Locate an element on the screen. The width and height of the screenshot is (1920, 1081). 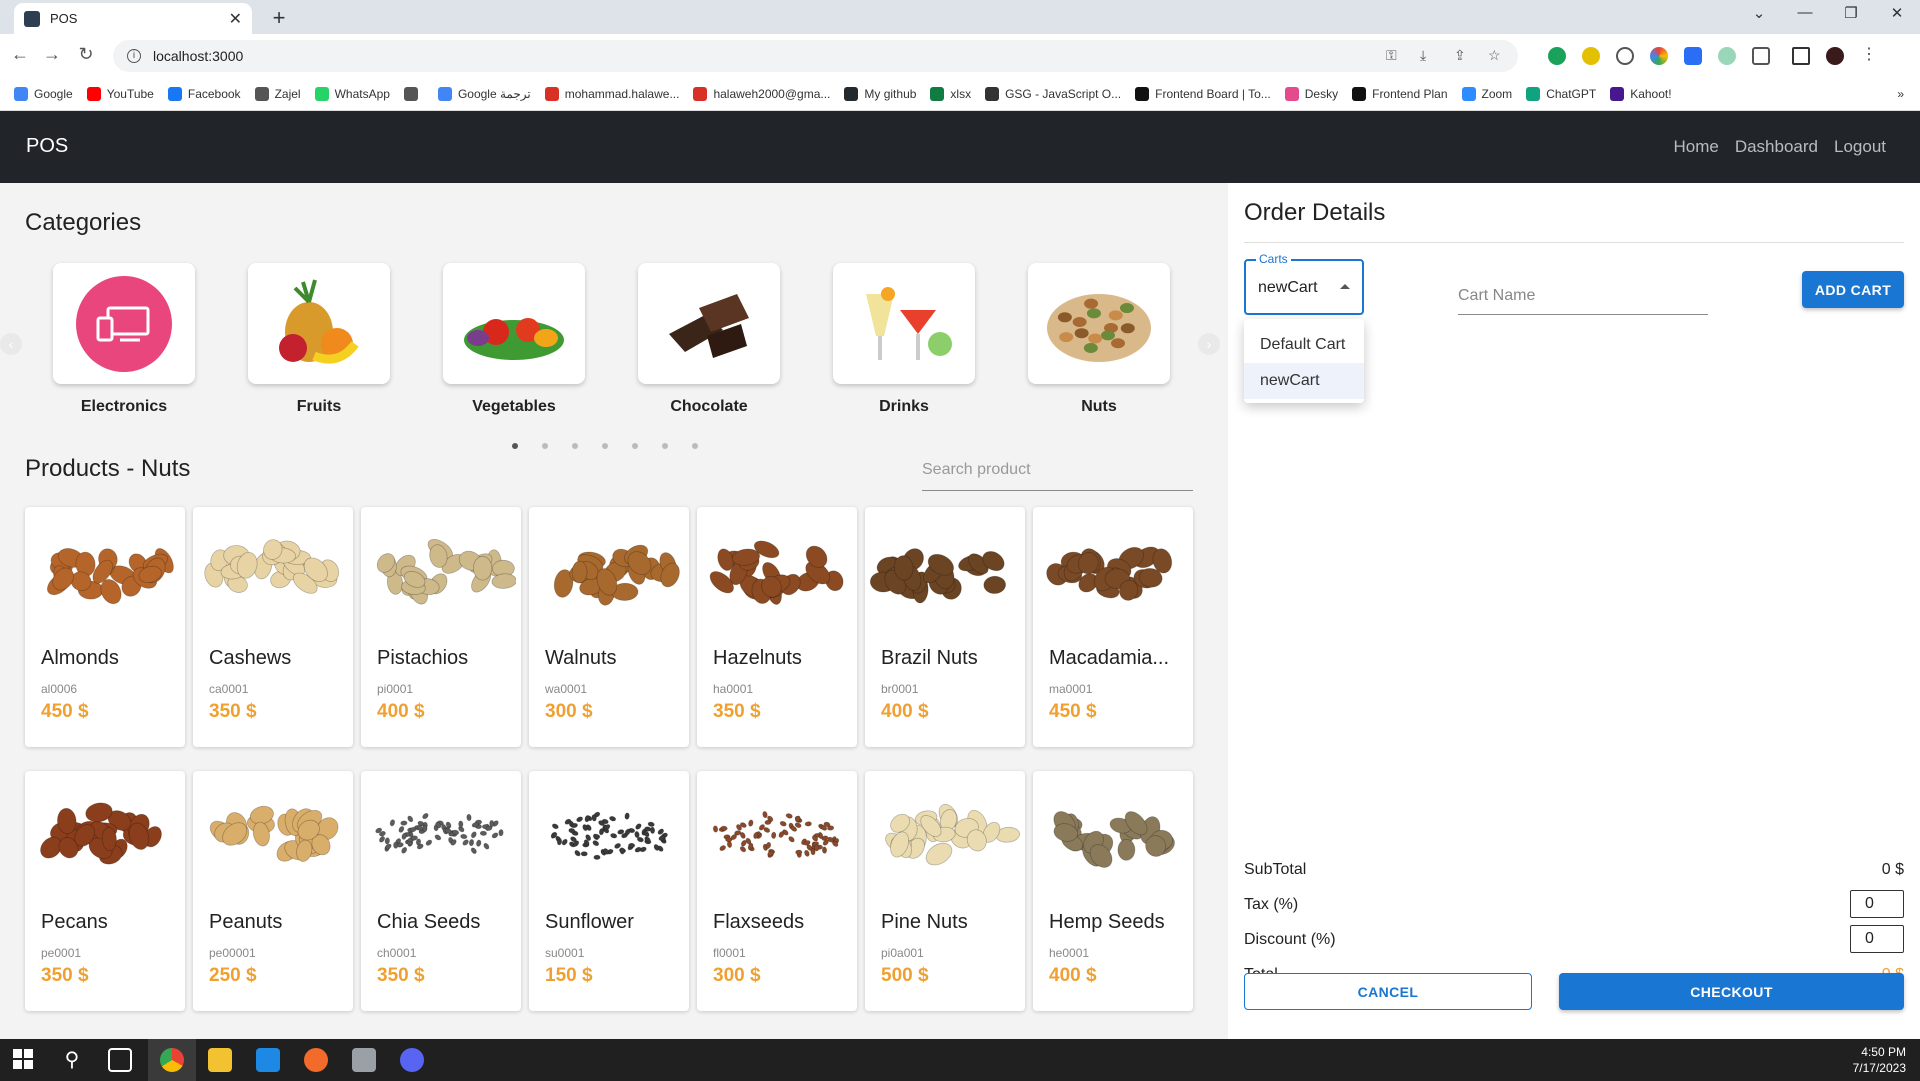
product-card: Hazelnuts ha0001 350 $ is located at coordinates (777, 627).